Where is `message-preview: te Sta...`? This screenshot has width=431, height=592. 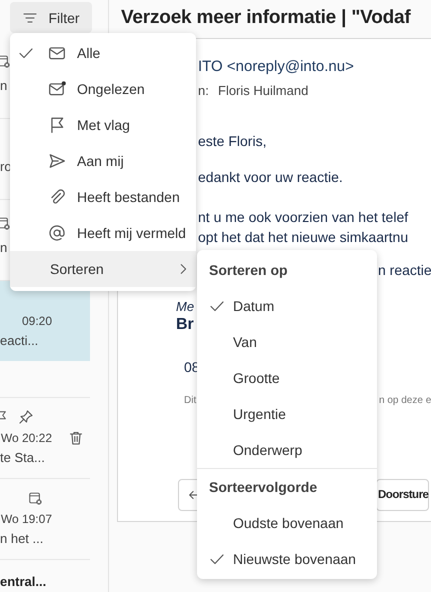
message-preview: te Sta... is located at coordinates (22, 458).